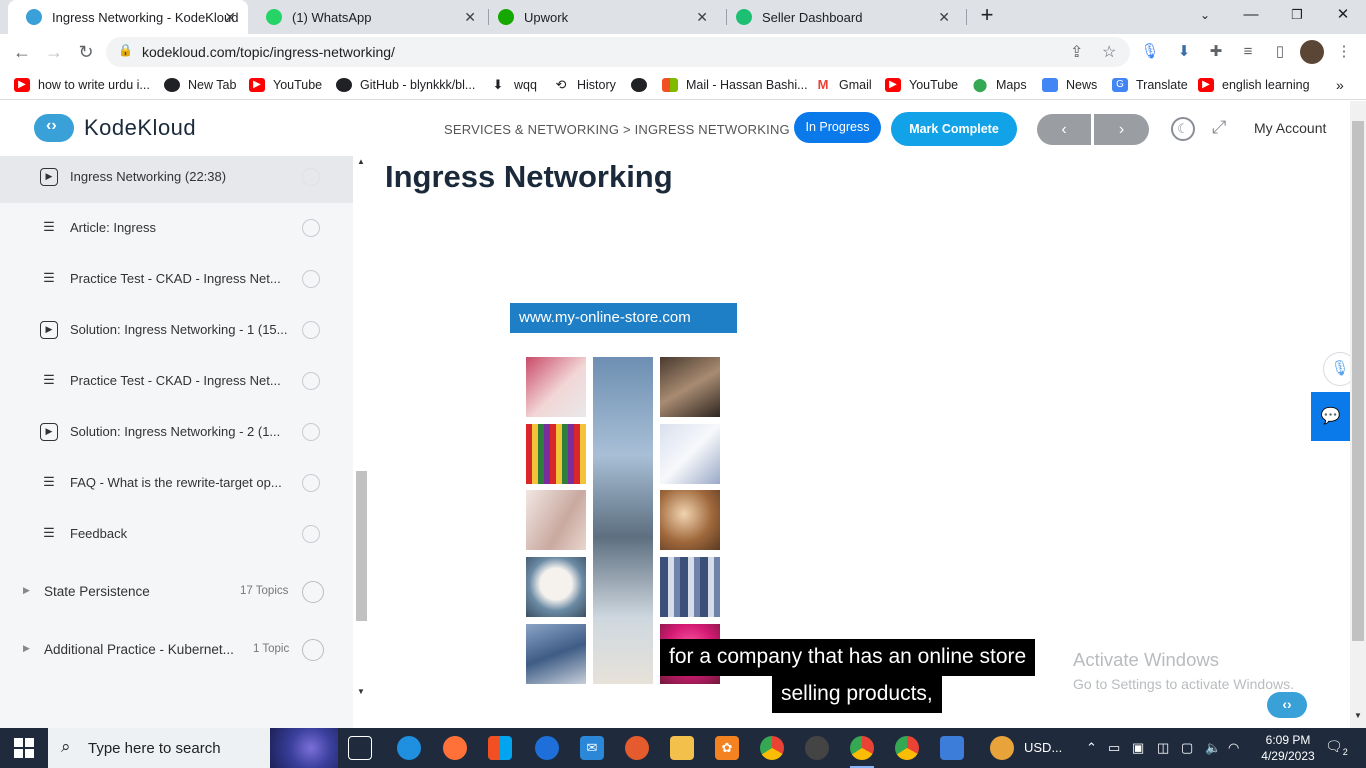  What do you see at coordinates (1069, 85) in the screenshot?
I see `bookmark-item: News` at bounding box center [1069, 85].